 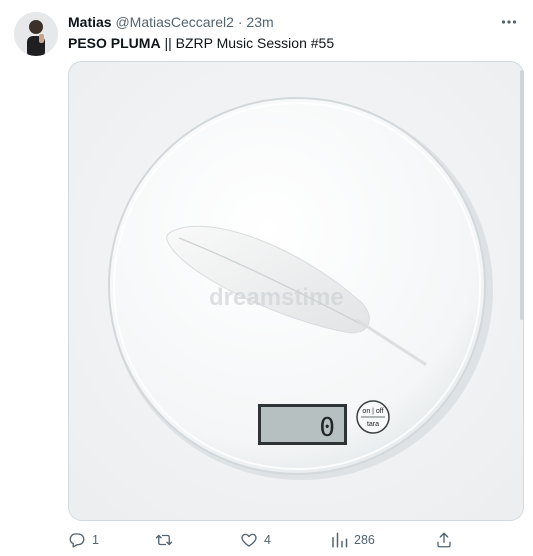 What do you see at coordinates (95, 540) in the screenshot?
I see `reply-count: 1` at bounding box center [95, 540].